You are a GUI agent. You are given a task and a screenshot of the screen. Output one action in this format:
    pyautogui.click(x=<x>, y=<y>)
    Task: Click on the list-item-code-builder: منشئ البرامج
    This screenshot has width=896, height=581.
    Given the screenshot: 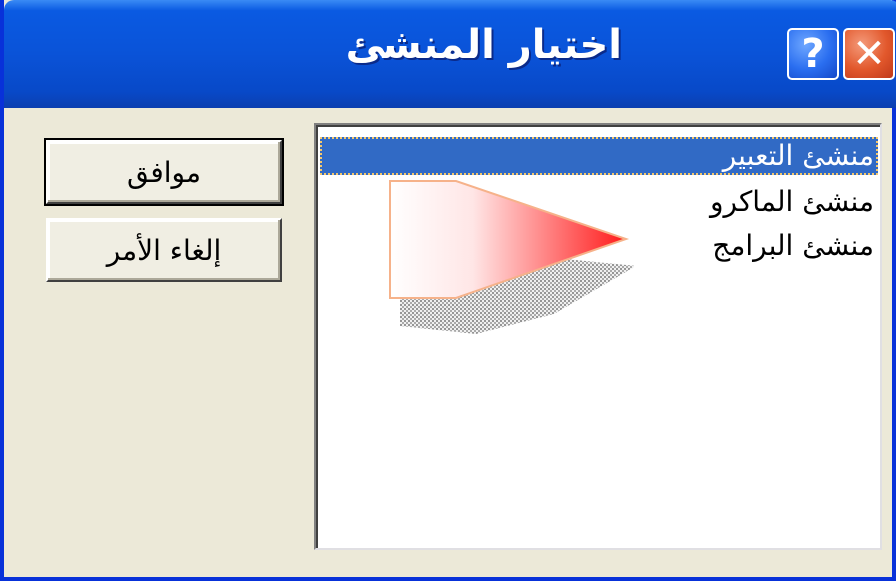 What is the action you would take?
    pyautogui.click(x=793, y=246)
    